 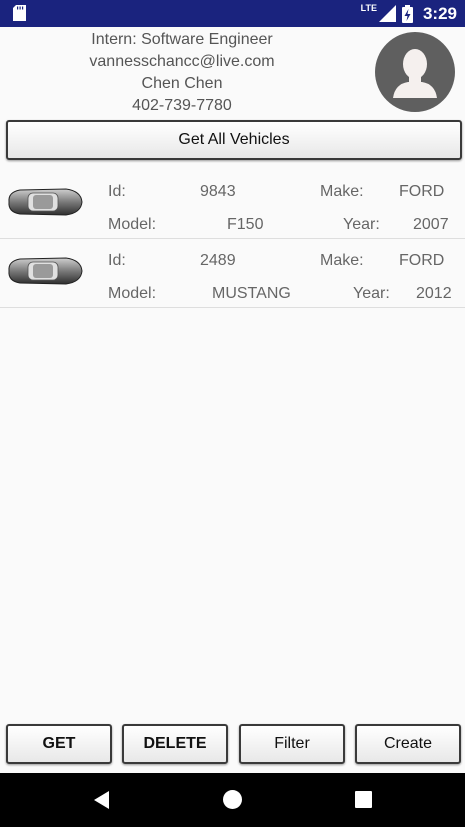 I want to click on year-value: 2007, so click(x=431, y=224).